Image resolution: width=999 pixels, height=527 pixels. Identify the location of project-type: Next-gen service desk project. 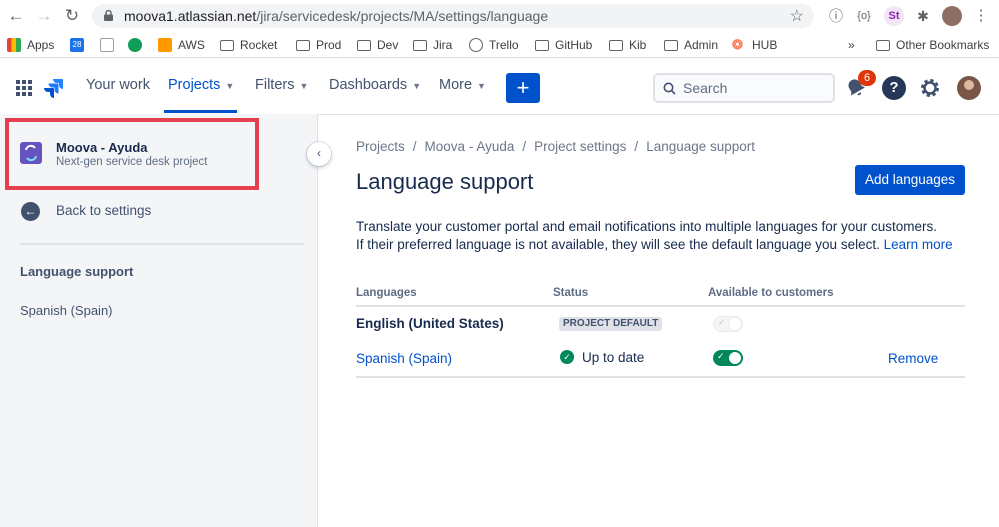
(132, 162).